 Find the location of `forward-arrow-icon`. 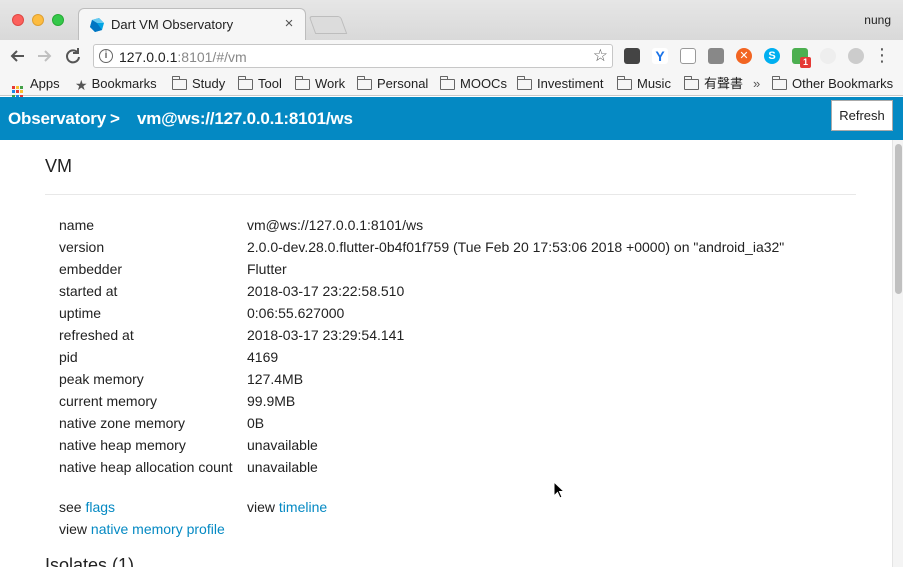

forward-arrow-icon is located at coordinates (44, 56).